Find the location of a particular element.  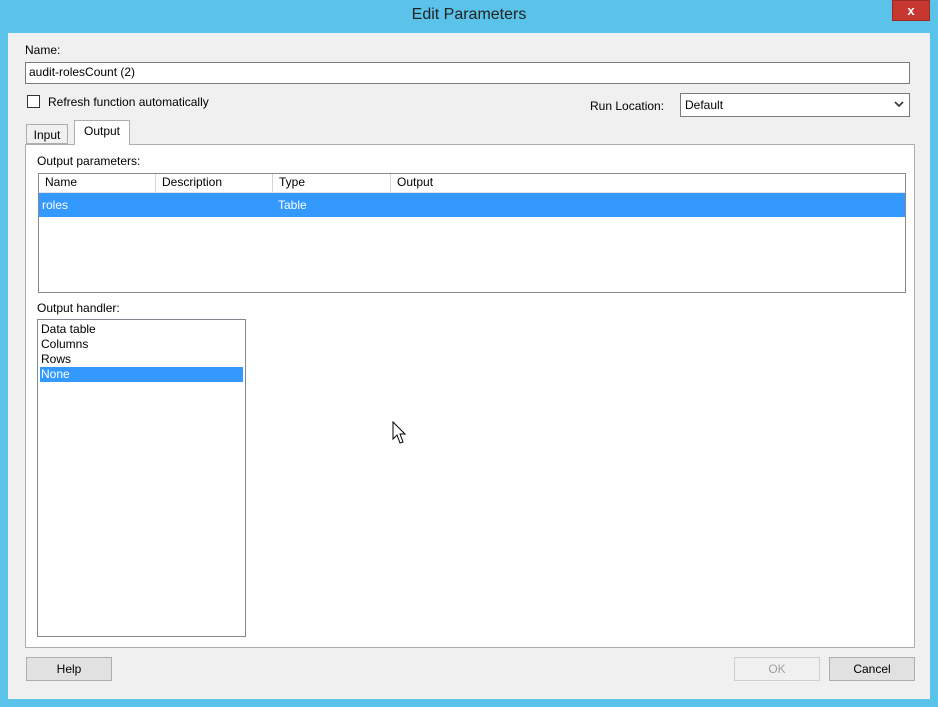

list-header: Name Description Type Output is located at coordinates (472, 183).